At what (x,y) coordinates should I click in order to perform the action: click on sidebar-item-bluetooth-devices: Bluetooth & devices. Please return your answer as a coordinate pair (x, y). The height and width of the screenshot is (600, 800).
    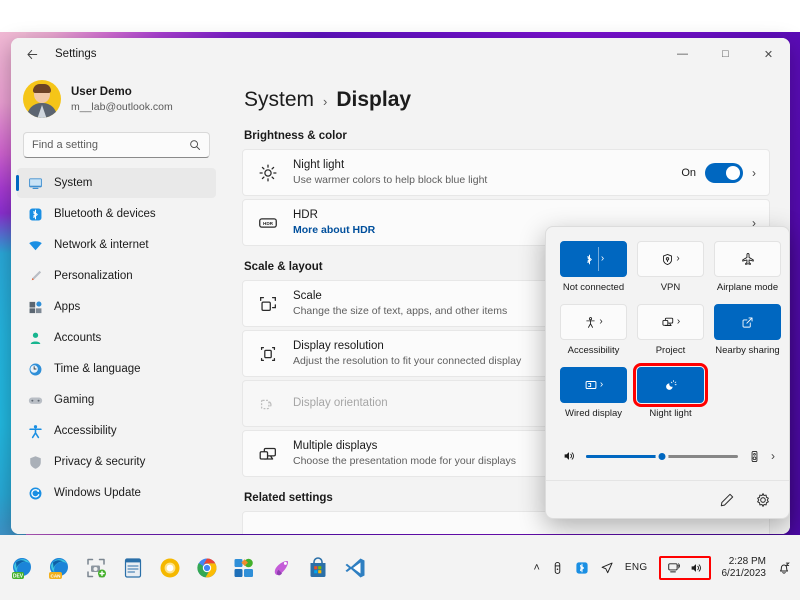
    Looking at the image, I should click on (116, 214).